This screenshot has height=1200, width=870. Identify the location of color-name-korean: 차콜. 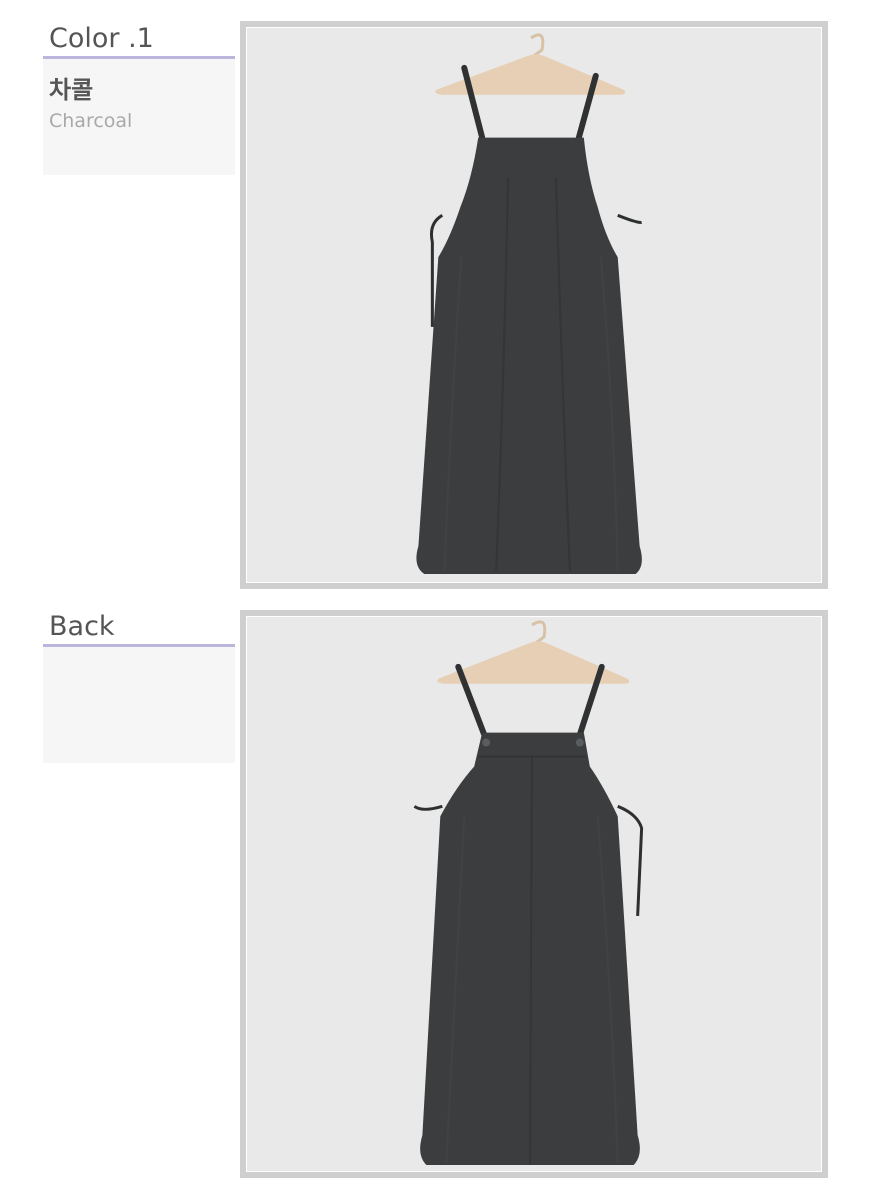
(71, 90).